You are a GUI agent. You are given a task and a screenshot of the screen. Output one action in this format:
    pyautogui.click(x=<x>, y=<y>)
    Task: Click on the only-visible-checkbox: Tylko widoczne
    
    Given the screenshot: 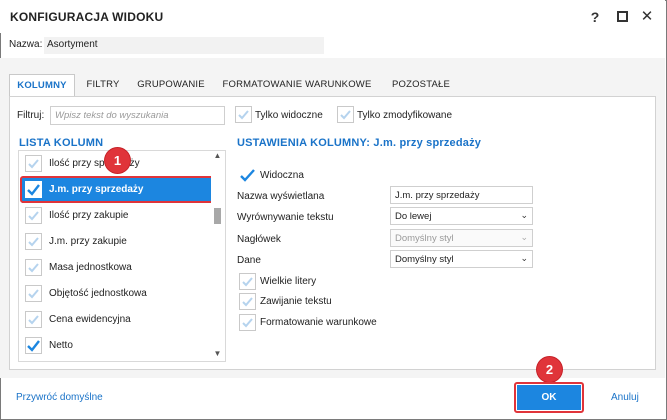 What is the action you would take?
    pyautogui.click(x=285, y=115)
    